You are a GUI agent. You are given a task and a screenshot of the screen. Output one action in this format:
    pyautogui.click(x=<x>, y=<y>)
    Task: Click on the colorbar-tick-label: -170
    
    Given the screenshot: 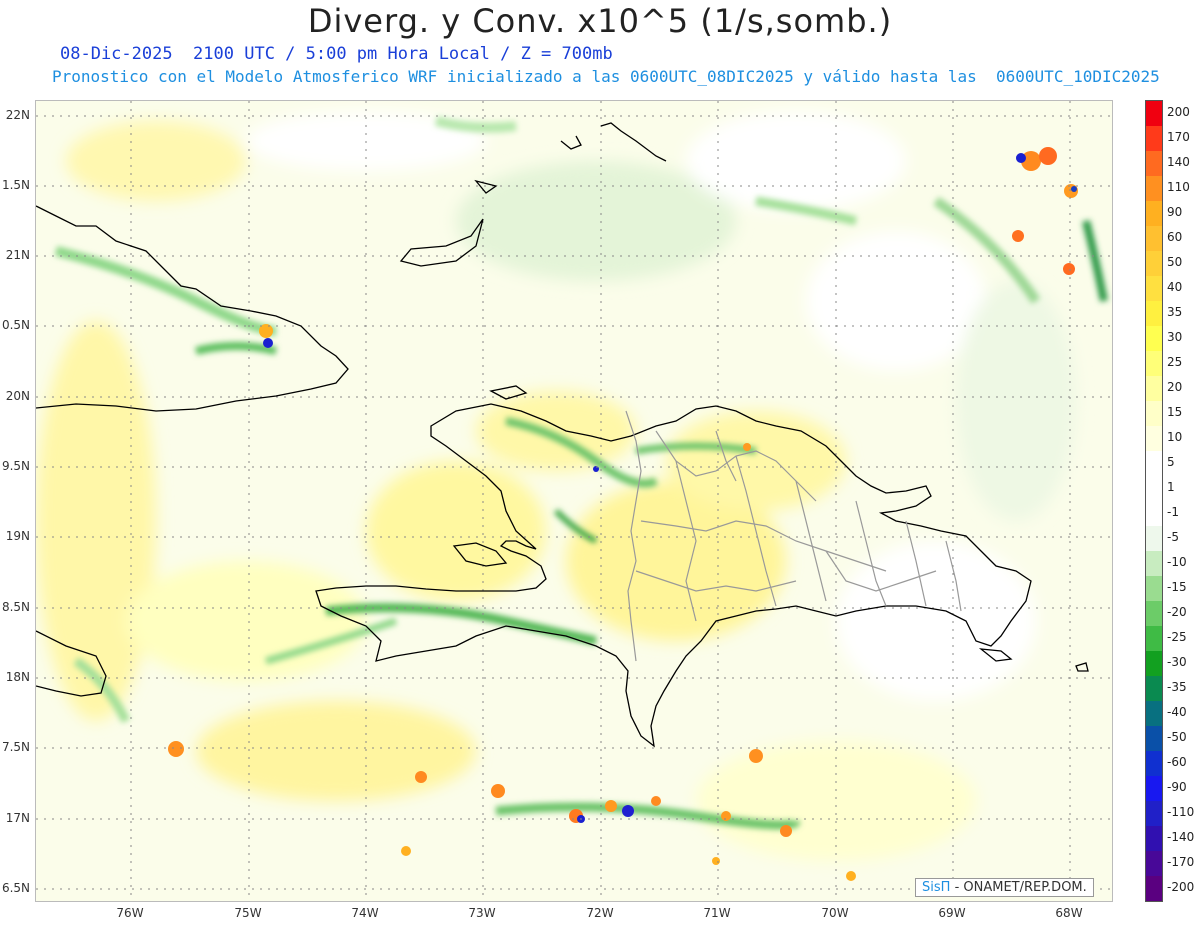 What is the action you would take?
    pyautogui.click(x=1181, y=861)
    